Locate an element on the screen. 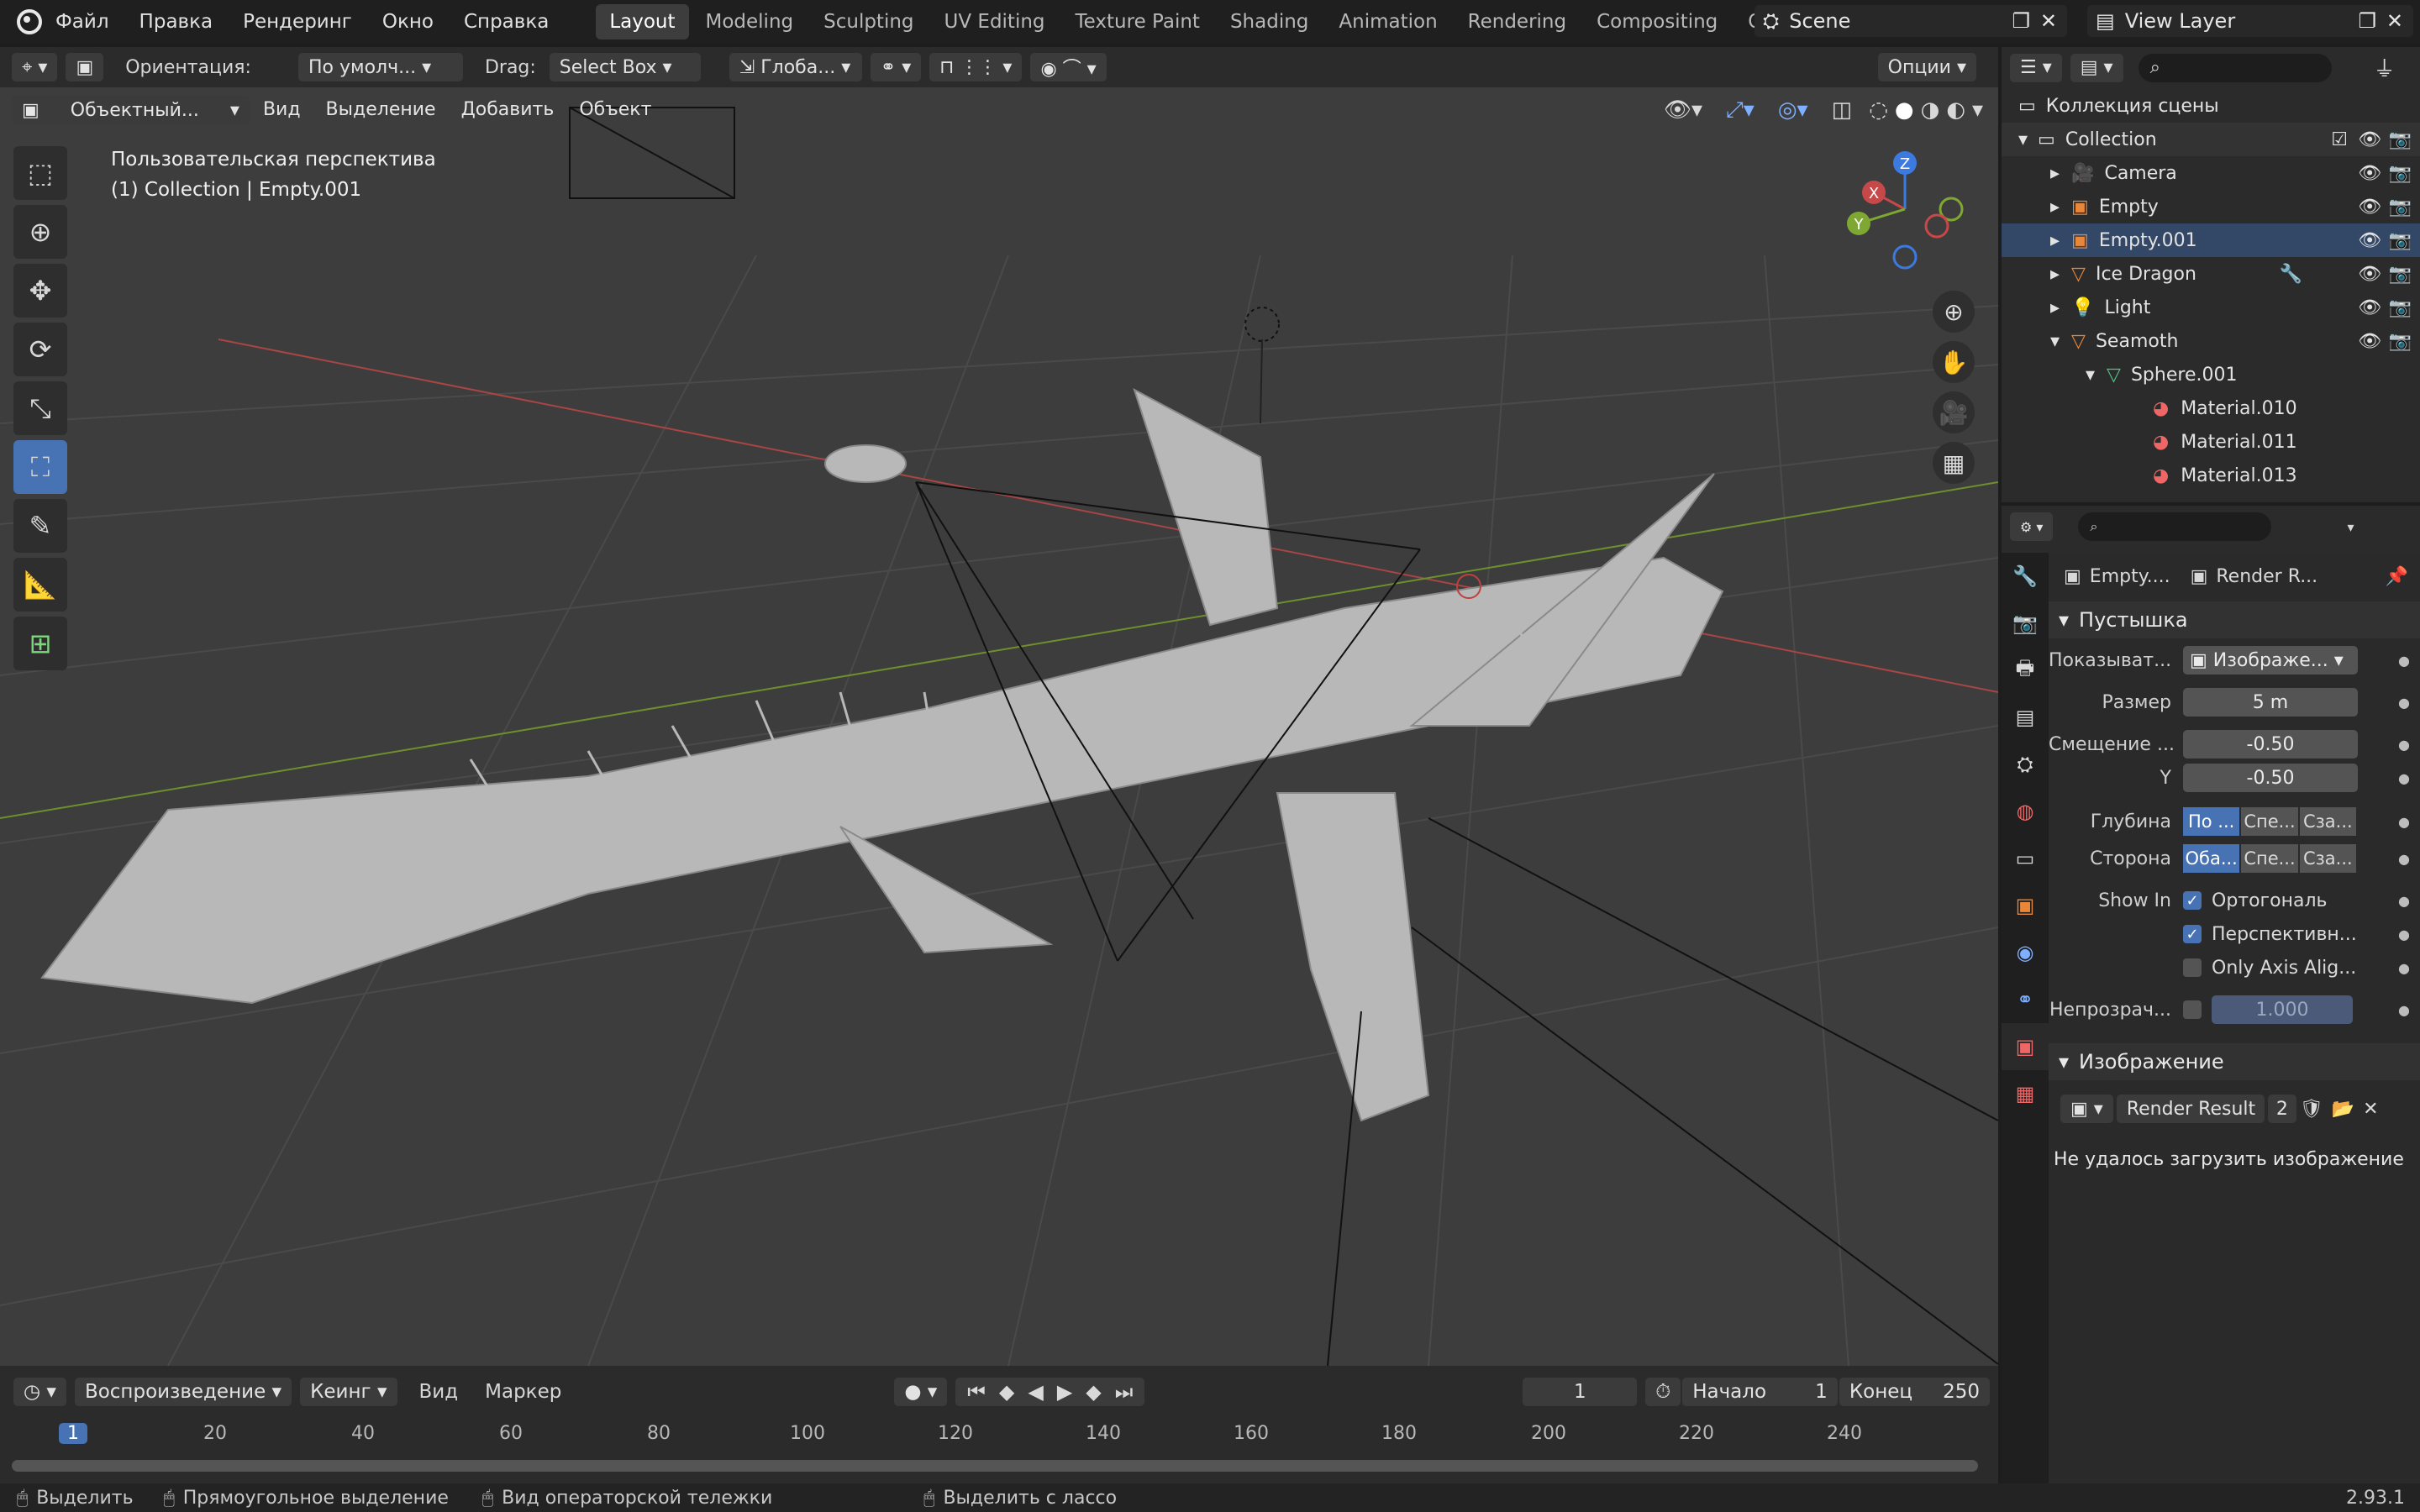 The image size is (2420, 1512). output-tab-icon: 🖶 is located at coordinates (2026, 670).